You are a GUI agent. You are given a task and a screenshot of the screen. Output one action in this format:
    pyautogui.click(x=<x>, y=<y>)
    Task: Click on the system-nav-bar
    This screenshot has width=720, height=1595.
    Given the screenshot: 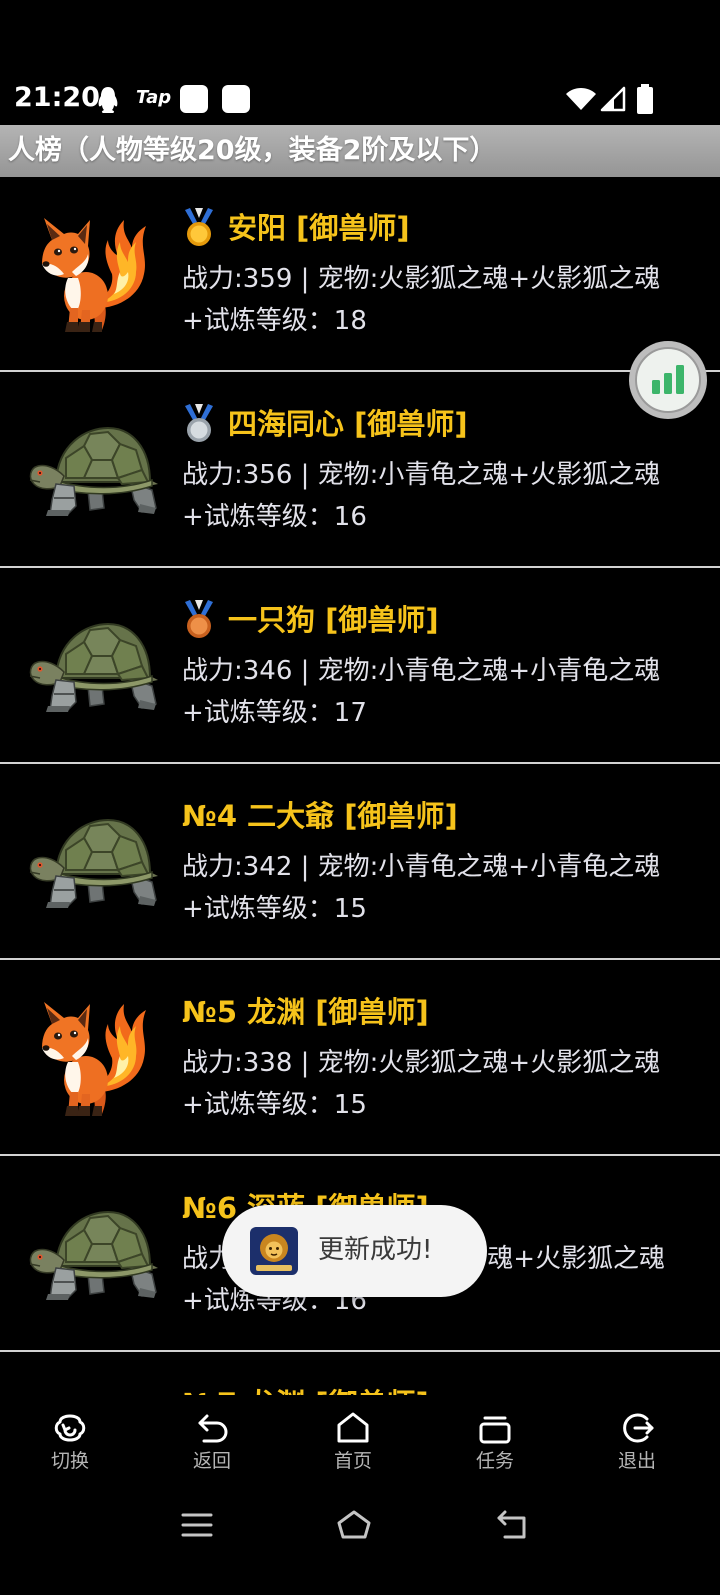 What is the action you would take?
    pyautogui.click(x=360, y=1530)
    